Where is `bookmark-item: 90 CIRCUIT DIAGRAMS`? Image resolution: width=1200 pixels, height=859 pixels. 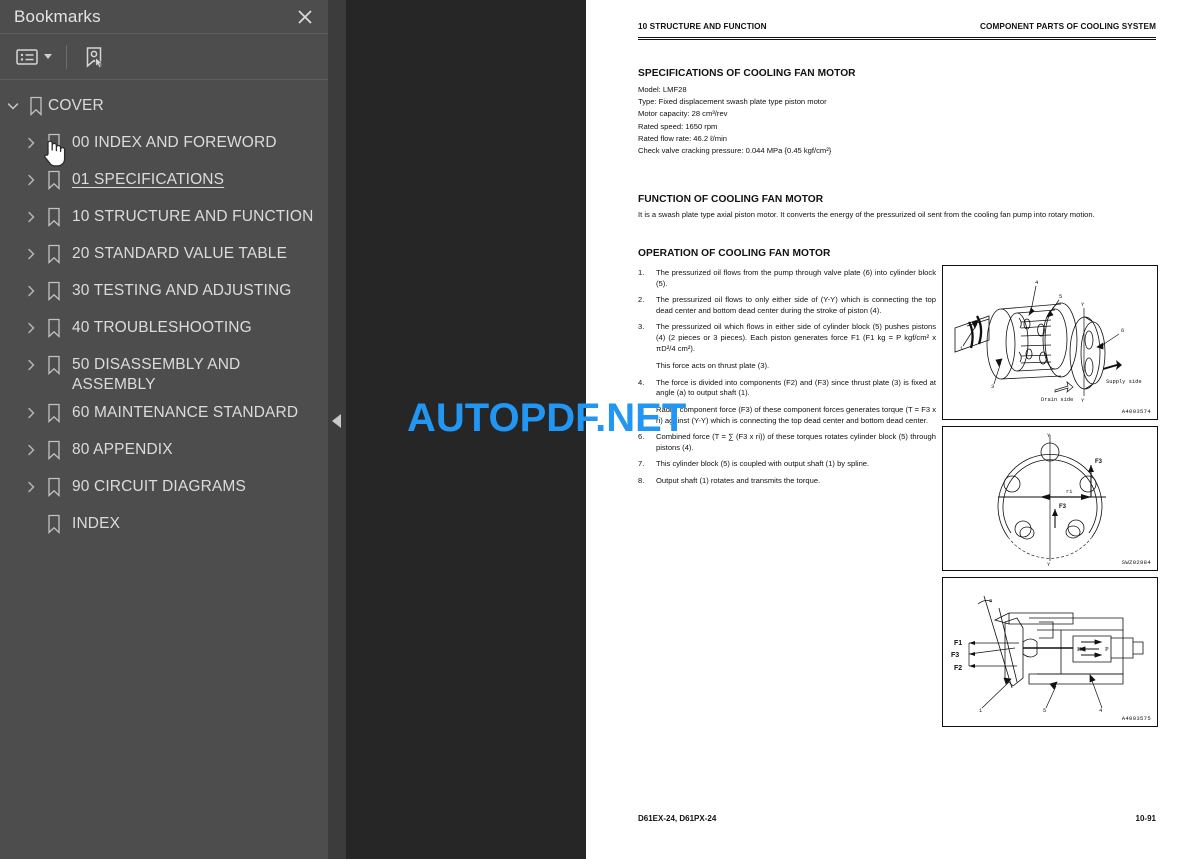
bookmark-item: 90 CIRCUIT DIAGRAMS is located at coordinates (164, 487).